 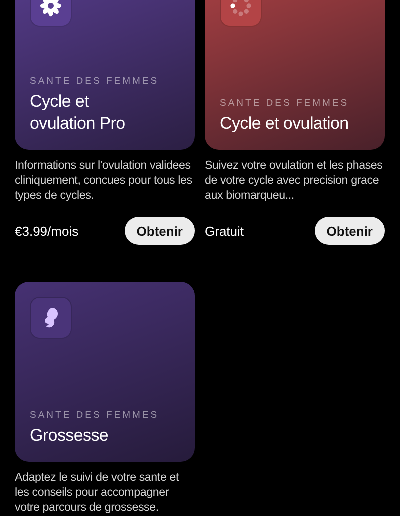 I want to click on app-title: Cycle et ovulation, so click(x=285, y=124).